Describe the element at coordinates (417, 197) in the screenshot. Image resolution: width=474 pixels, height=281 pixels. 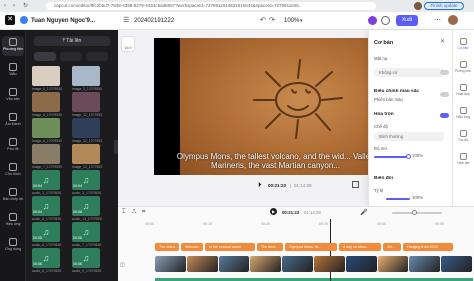
I see `scale-value: 100%` at that location.